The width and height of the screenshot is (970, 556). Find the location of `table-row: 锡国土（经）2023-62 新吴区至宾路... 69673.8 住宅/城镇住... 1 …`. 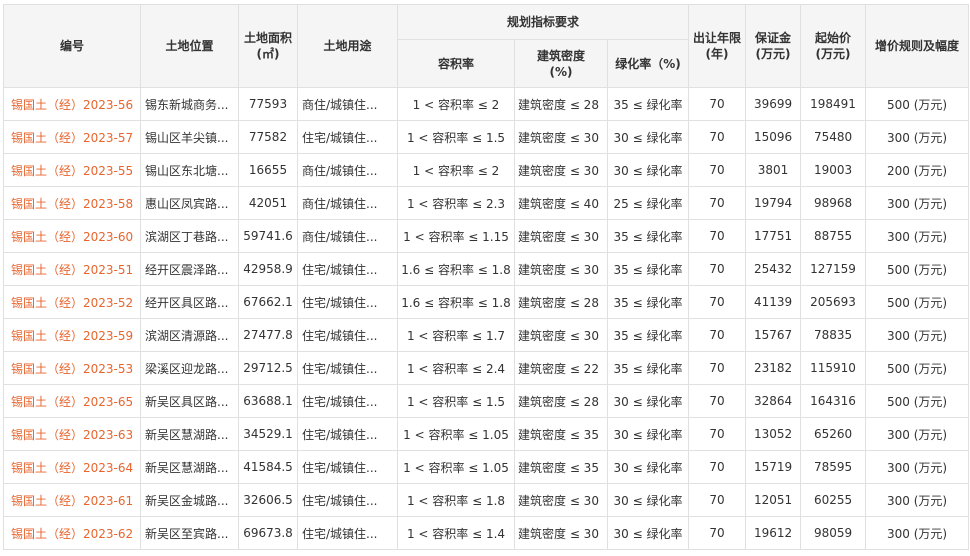

table-row: 锡国土（经）2023-62 新吴区至宾路... 69673.8 住宅/城镇住... 1 … is located at coordinates (486, 533).